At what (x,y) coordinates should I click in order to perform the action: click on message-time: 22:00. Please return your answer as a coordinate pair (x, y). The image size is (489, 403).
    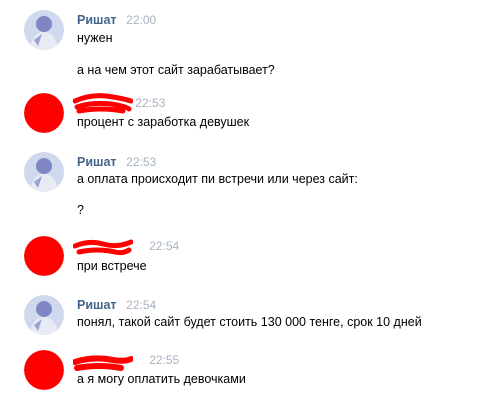
    Looking at the image, I should click on (141, 20).